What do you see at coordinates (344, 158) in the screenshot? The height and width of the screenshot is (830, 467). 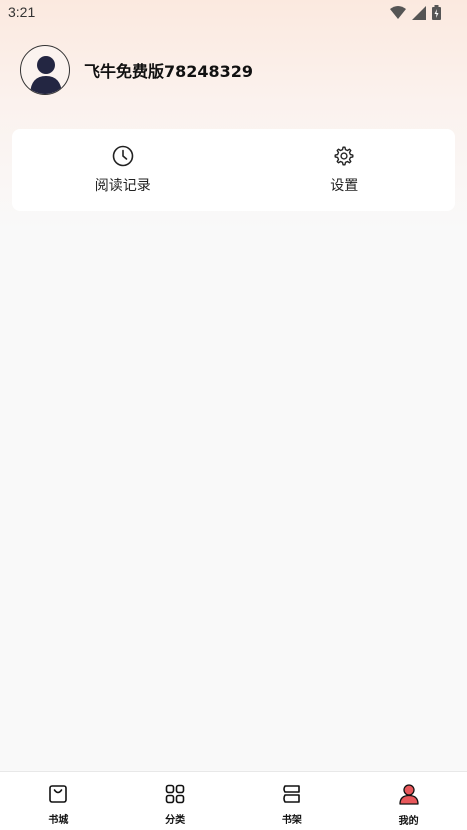 I see `gear-icon` at bounding box center [344, 158].